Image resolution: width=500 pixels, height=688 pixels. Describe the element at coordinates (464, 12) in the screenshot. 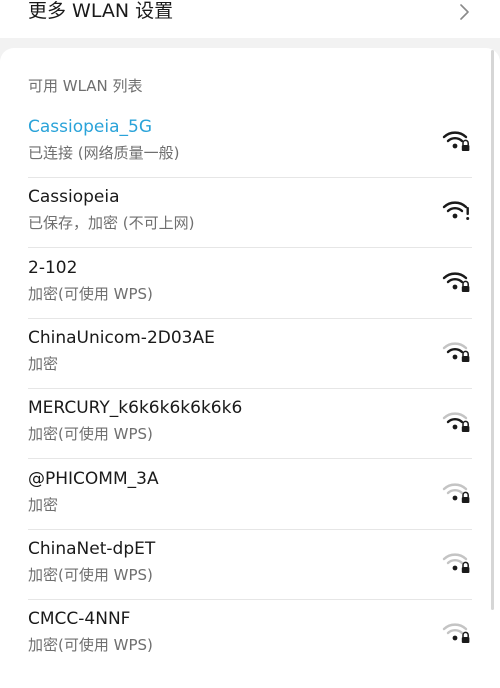

I see `chevron-right-icon` at that location.